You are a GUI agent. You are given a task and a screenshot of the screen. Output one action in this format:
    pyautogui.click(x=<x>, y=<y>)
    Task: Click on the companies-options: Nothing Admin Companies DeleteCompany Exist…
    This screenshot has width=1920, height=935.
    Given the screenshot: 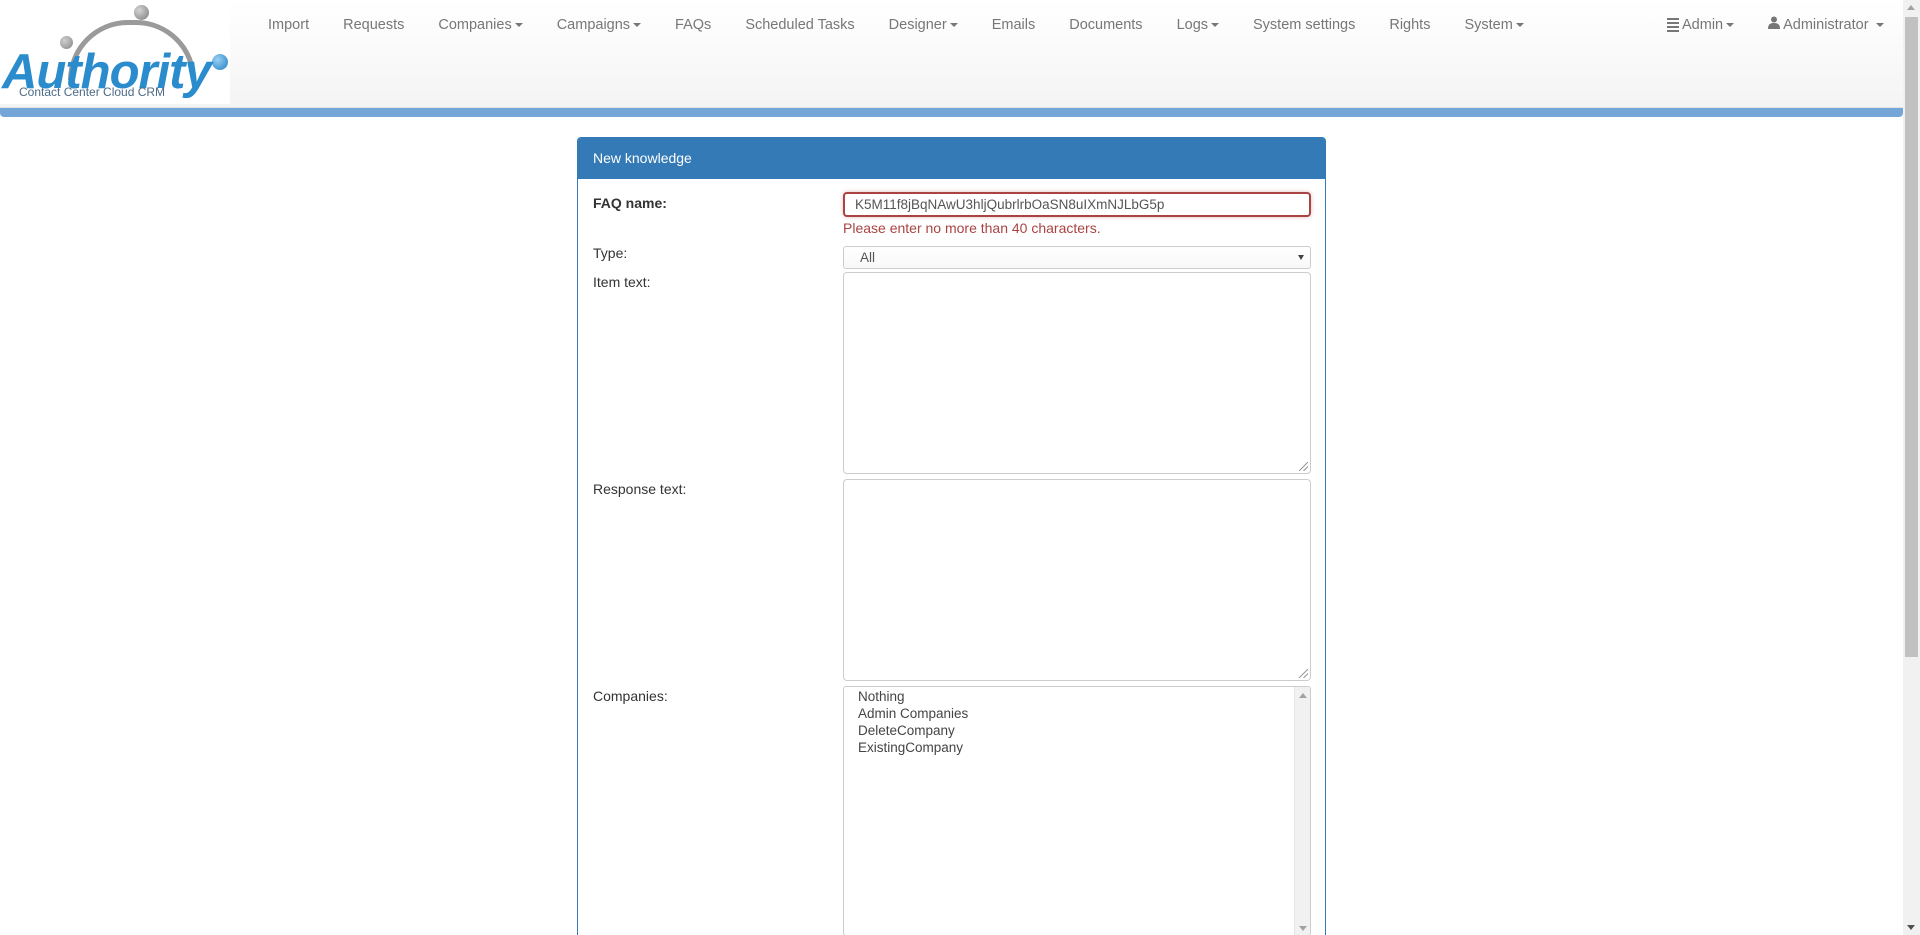 What is the action you would take?
    pyautogui.click(x=1077, y=721)
    